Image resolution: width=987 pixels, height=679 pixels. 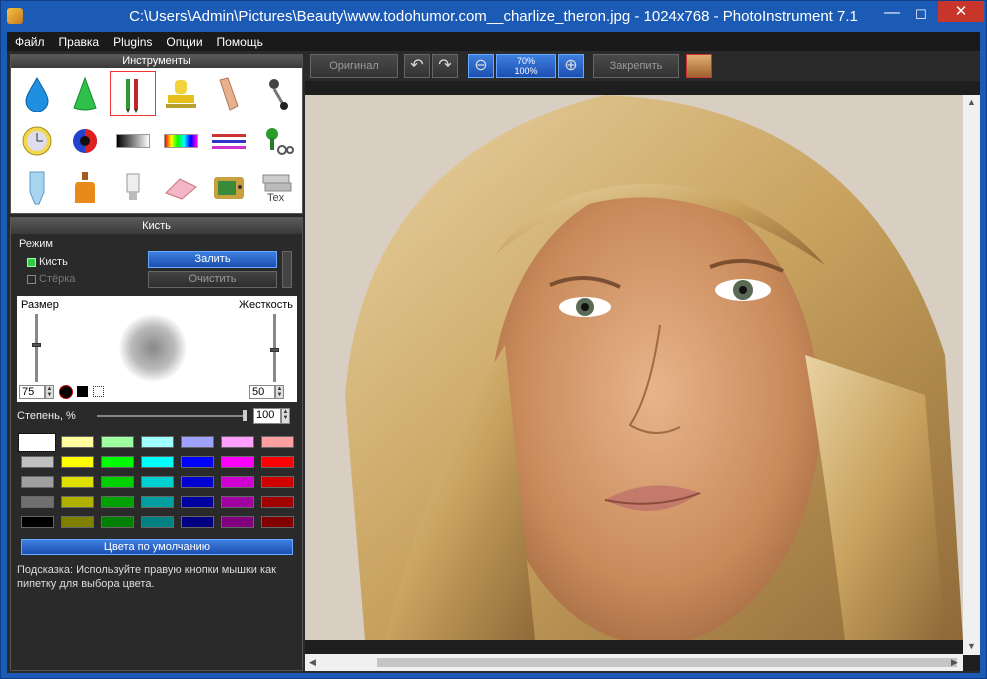 I want to click on scroll-down-icon: ▼, so click(x=971, y=646).